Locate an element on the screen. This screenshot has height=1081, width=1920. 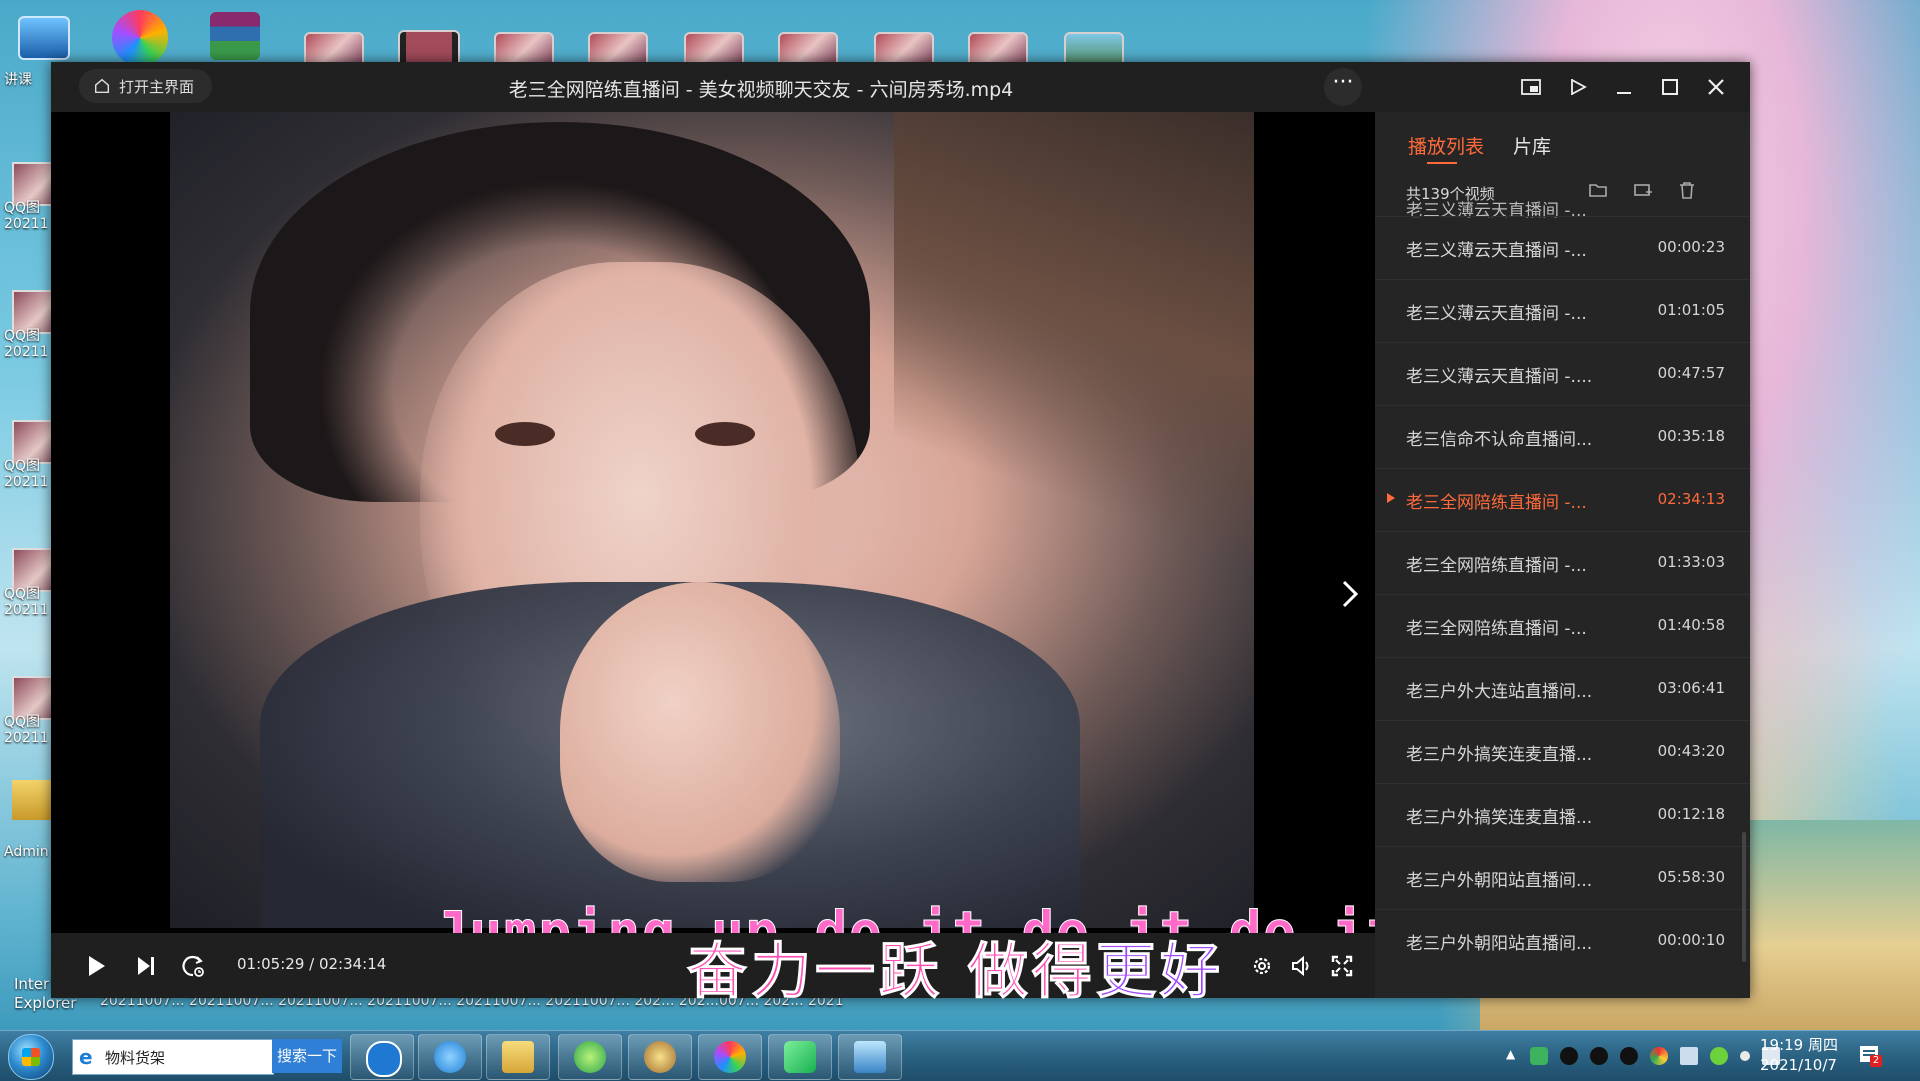
video-subject-hand is located at coordinates (700, 732).